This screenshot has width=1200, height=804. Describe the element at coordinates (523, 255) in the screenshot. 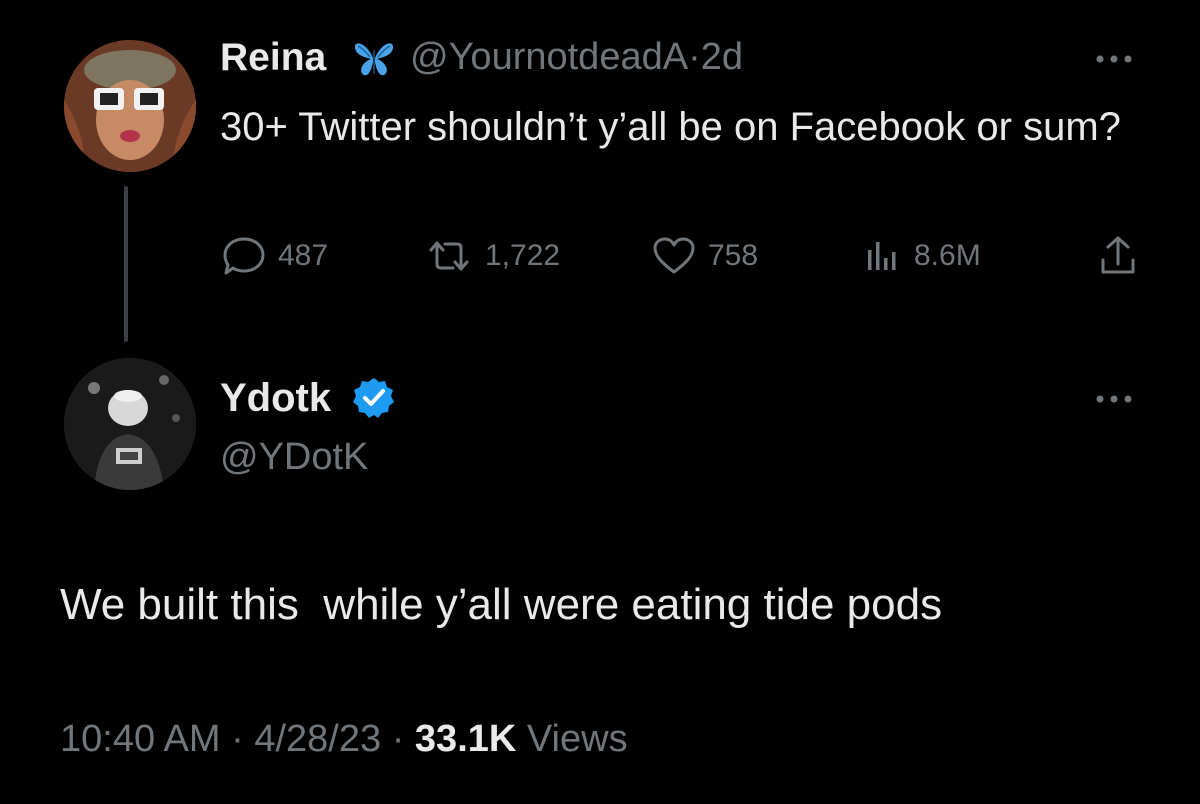

I see `retweet-count: 1,722` at that location.